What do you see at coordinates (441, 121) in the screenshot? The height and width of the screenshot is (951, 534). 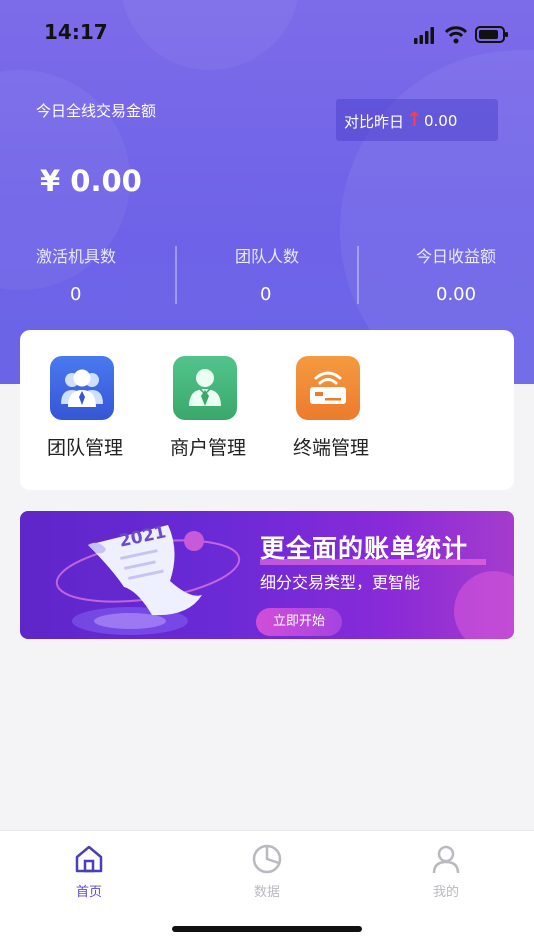 I see `compare-value: 0.00` at bounding box center [441, 121].